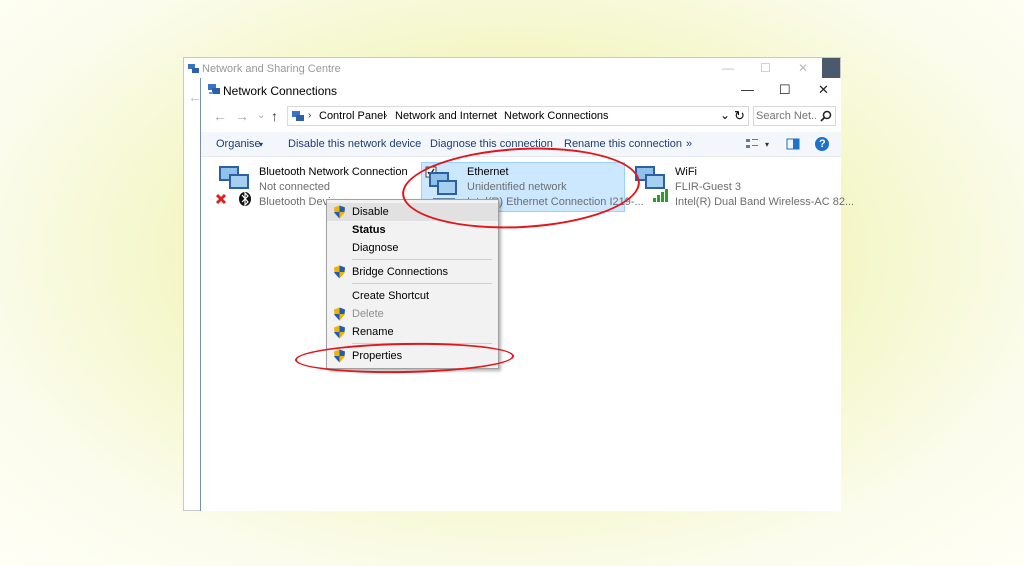 This screenshot has height=566, width=1024. I want to click on menu-label: Rename, so click(373, 332).